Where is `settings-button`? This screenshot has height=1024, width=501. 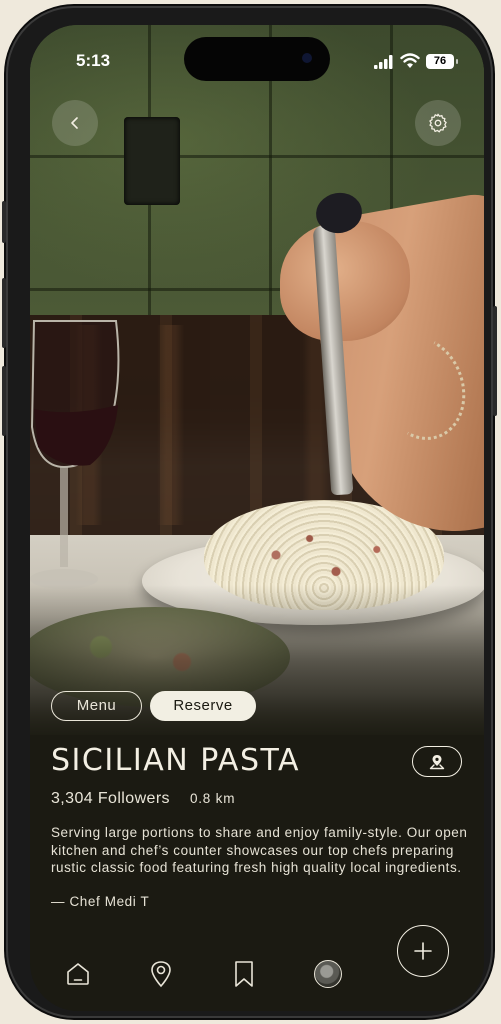 settings-button is located at coordinates (438, 123).